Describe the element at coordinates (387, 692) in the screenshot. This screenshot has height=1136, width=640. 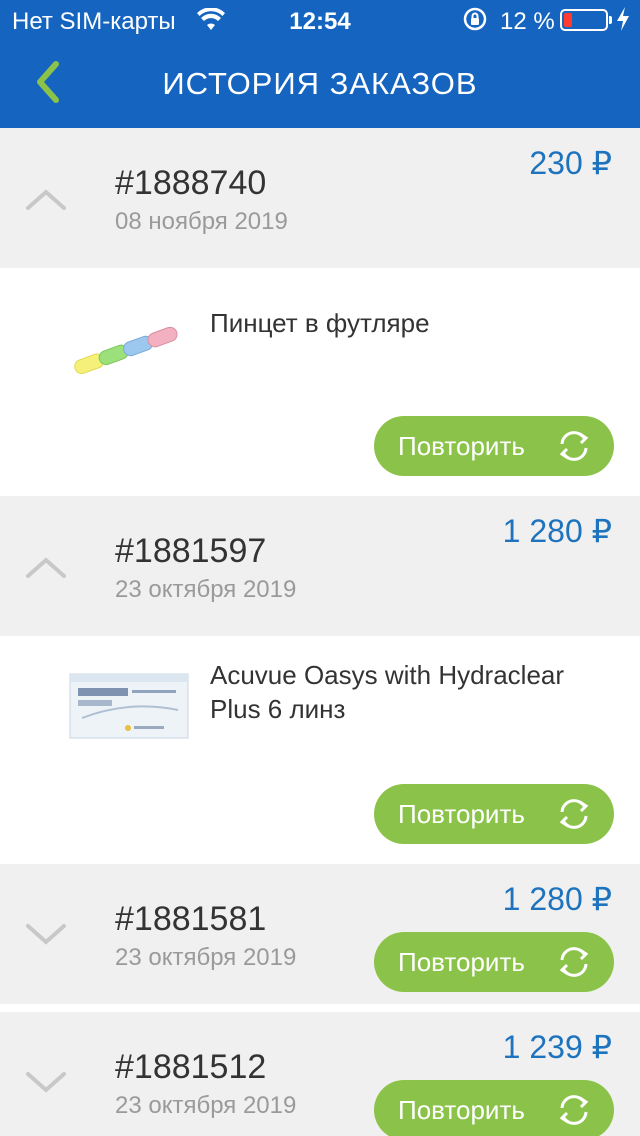
I see `item-name: Acuvue Oasys with Hydraclear Plus 6 линз` at that location.